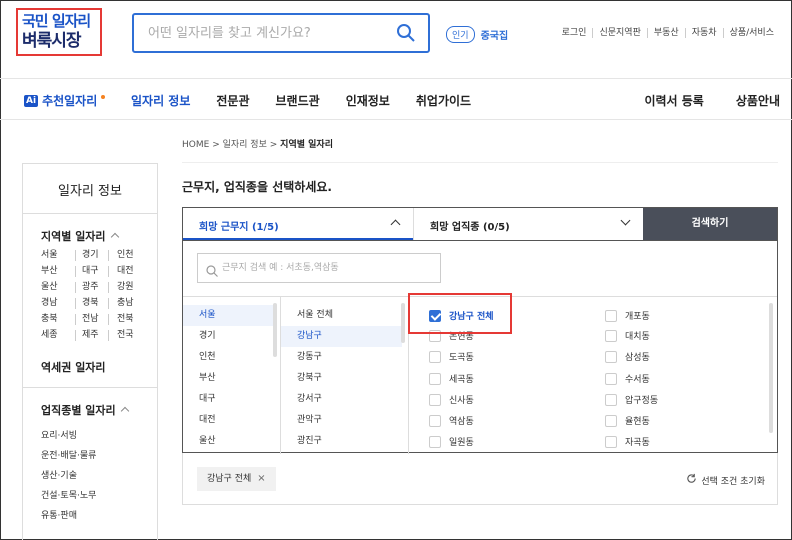 This screenshot has width=792, height=540. Describe the element at coordinates (619, 33) in the screenshot. I see `util-newspaper: 신문지역판` at that location.